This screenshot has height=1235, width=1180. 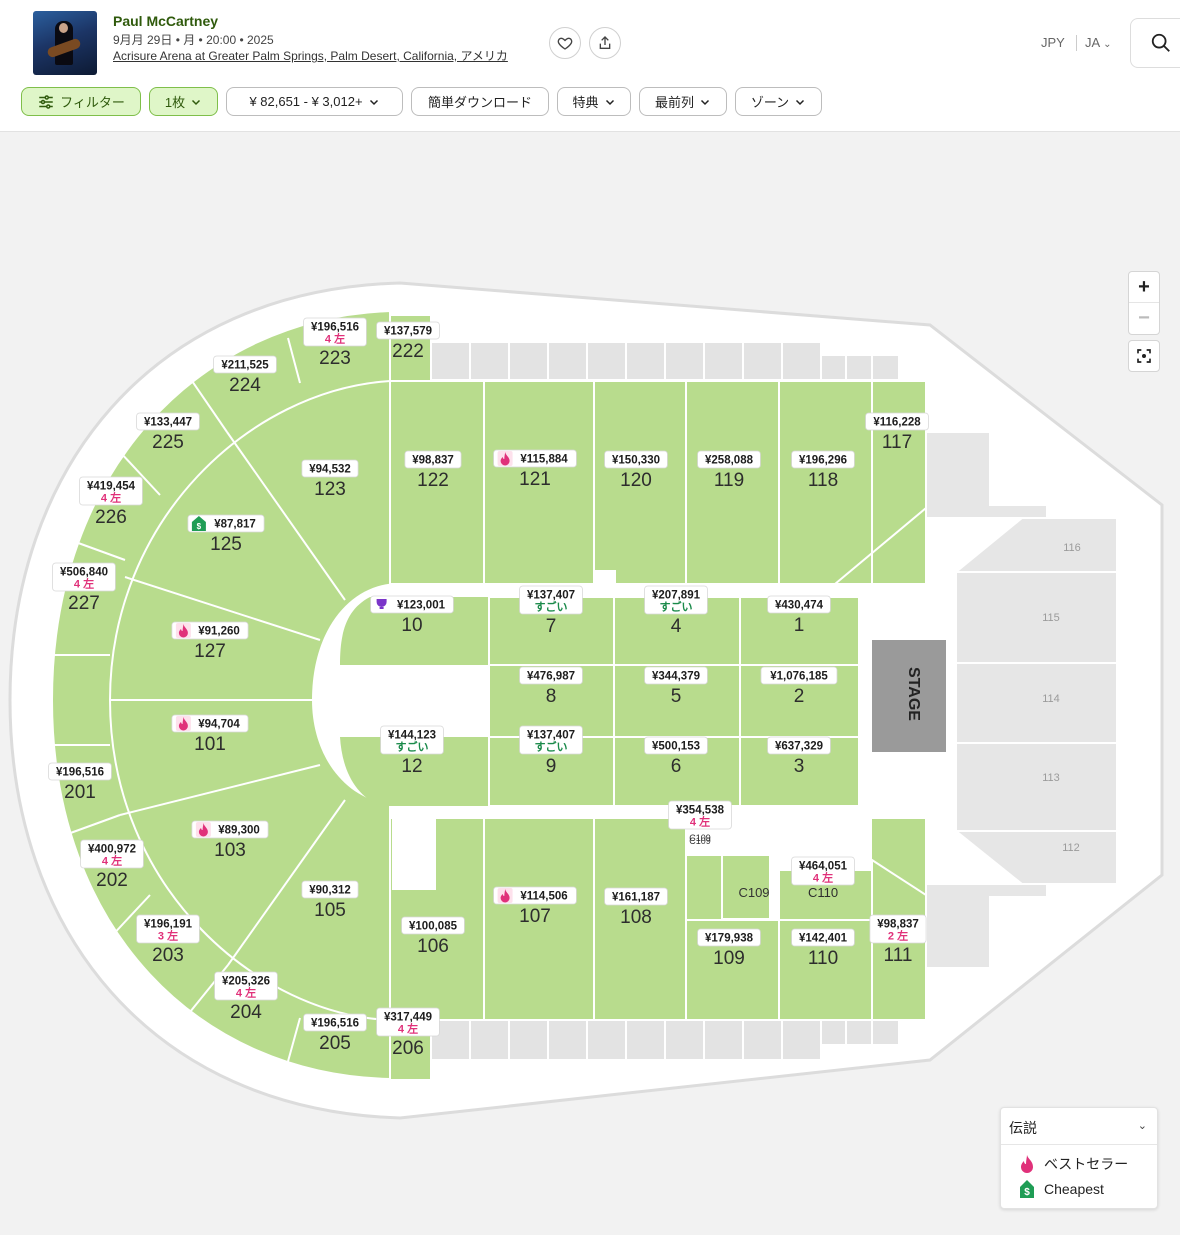 I want to click on section-price: ¥94,532, so click(x=330, y=470).